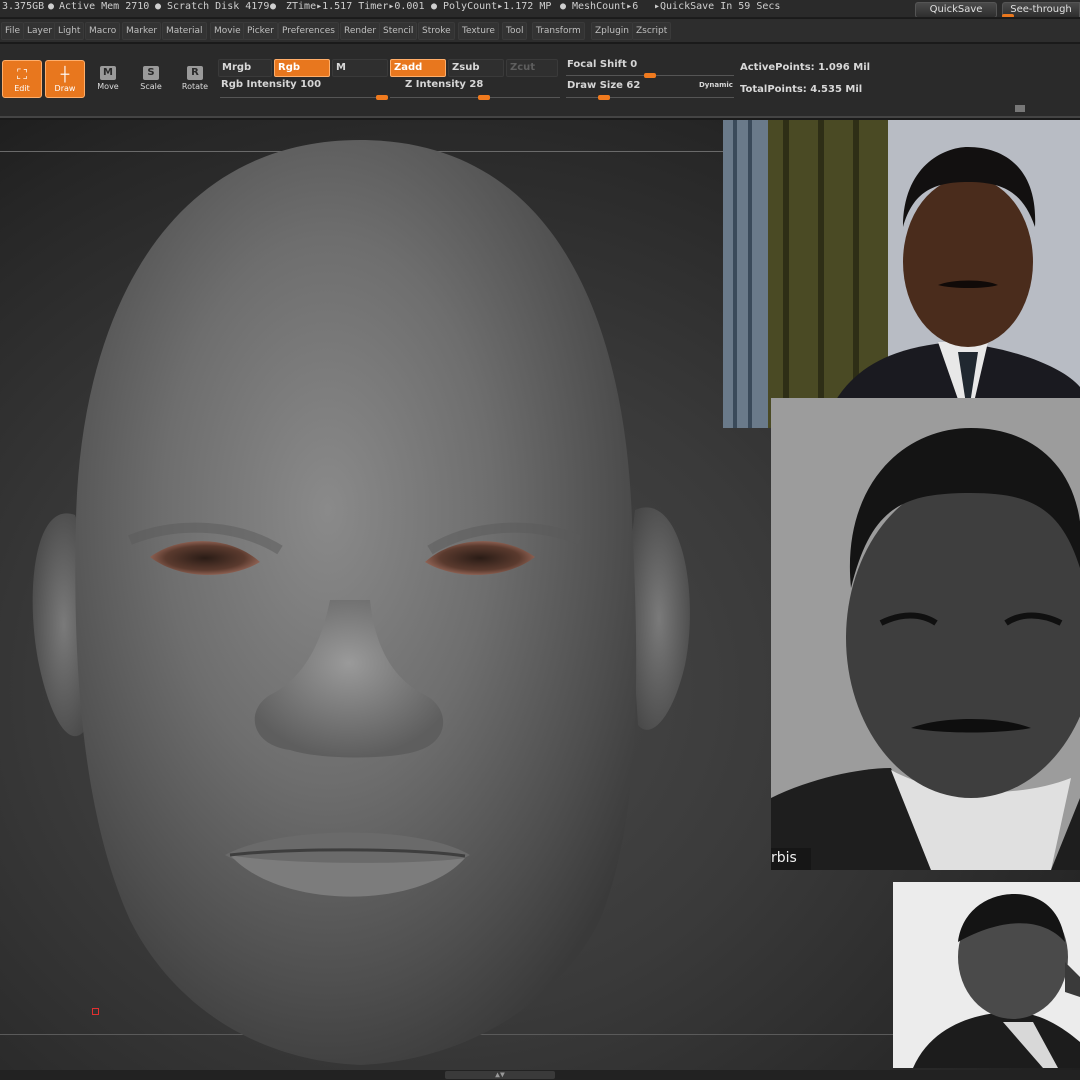 Image resolution: width=1080 pixels, height=1080 pixels. I want to click on reference-photo-profile, so click(986, 975).